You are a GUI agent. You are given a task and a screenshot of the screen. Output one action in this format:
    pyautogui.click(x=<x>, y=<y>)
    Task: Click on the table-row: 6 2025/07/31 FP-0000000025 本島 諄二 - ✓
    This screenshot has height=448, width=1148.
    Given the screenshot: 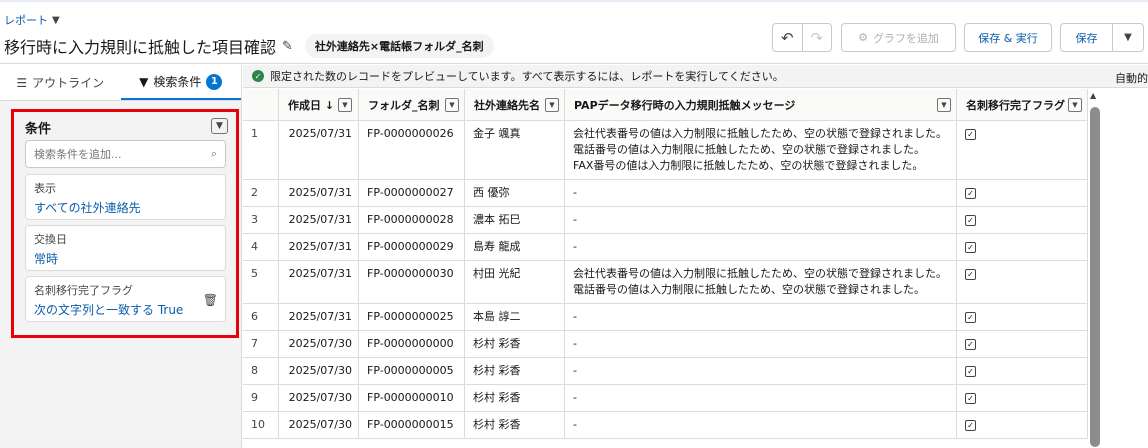 What is the action you would take?
    pyautogui.click(x=665, y=317)
    